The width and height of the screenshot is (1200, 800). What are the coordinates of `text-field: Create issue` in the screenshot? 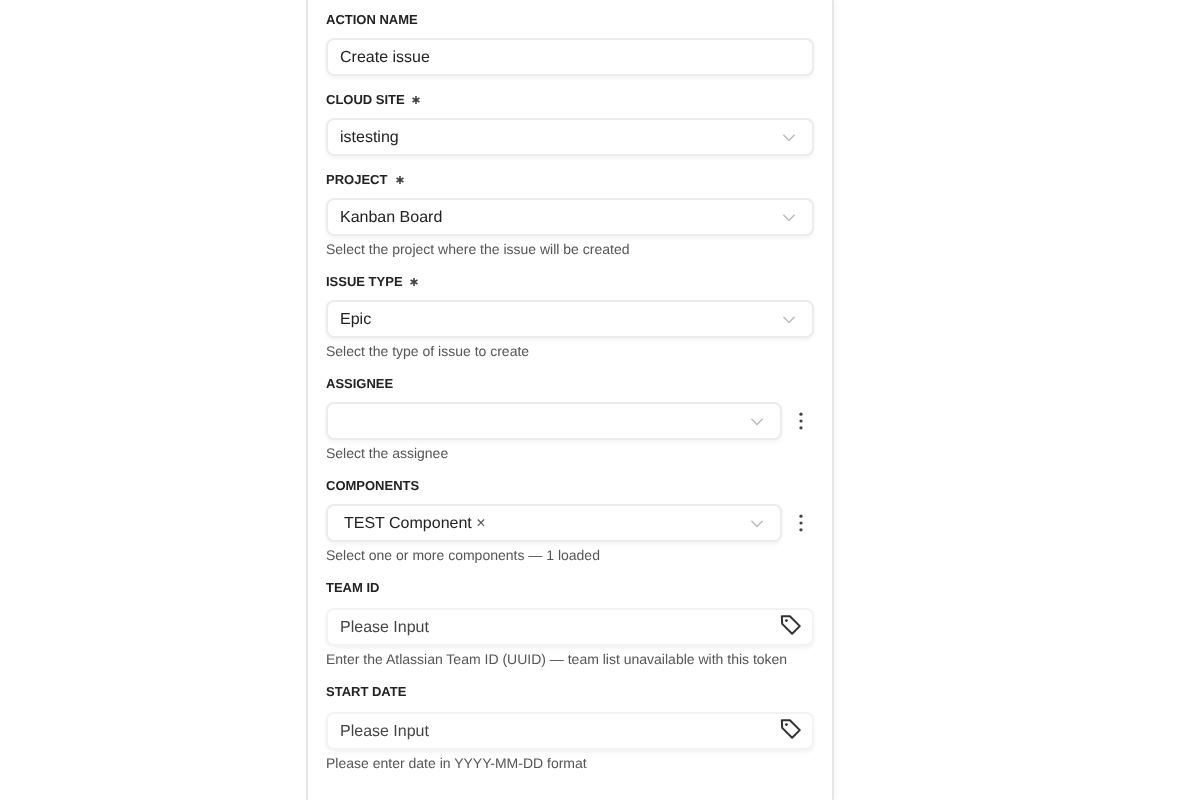 It's located at (570, 57).